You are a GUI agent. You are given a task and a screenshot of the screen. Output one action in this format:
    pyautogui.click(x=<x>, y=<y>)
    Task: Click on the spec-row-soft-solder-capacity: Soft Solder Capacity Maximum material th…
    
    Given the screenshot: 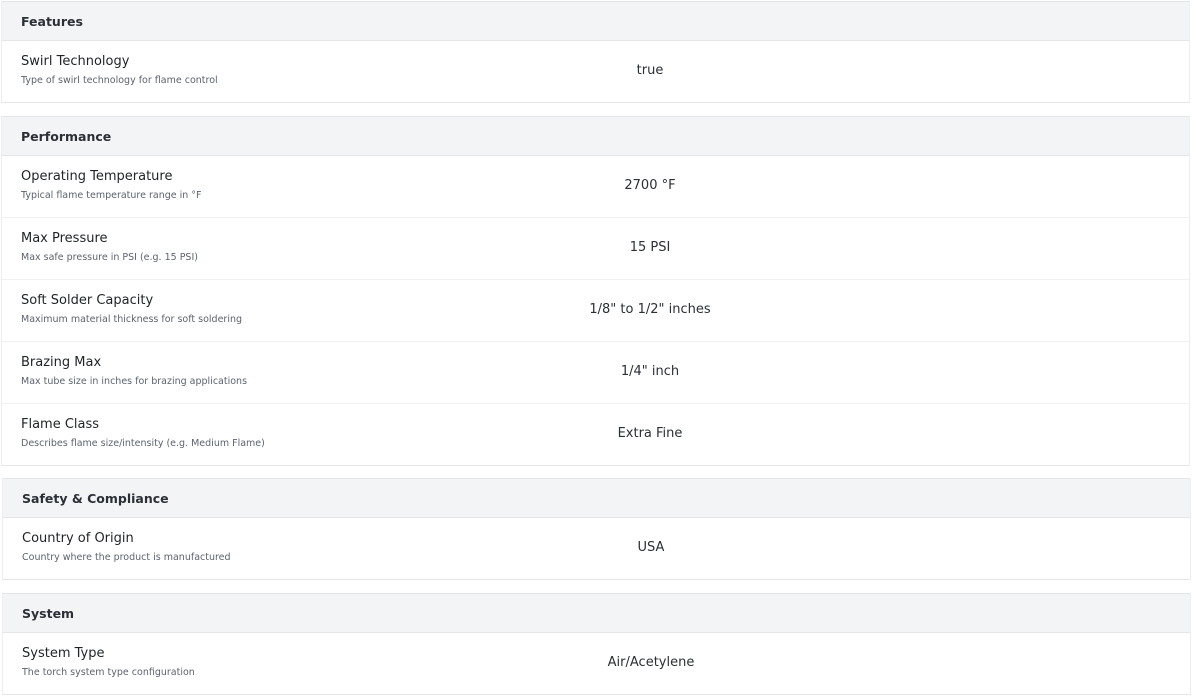 What is the action you would take?
    pyautogui.click(x=595, y=311)
    